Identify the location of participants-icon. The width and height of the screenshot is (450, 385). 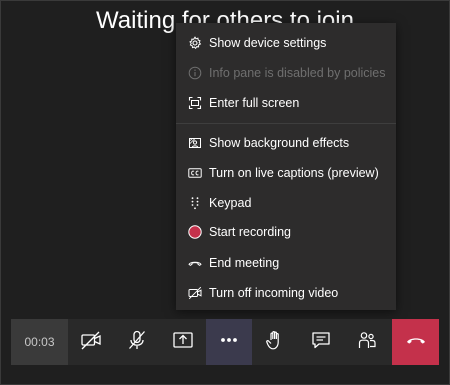
(367, 342).